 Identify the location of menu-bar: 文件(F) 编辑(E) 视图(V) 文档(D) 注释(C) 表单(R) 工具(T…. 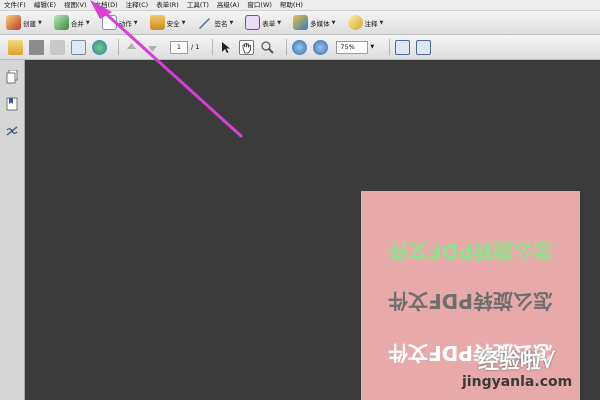
(300, 5).